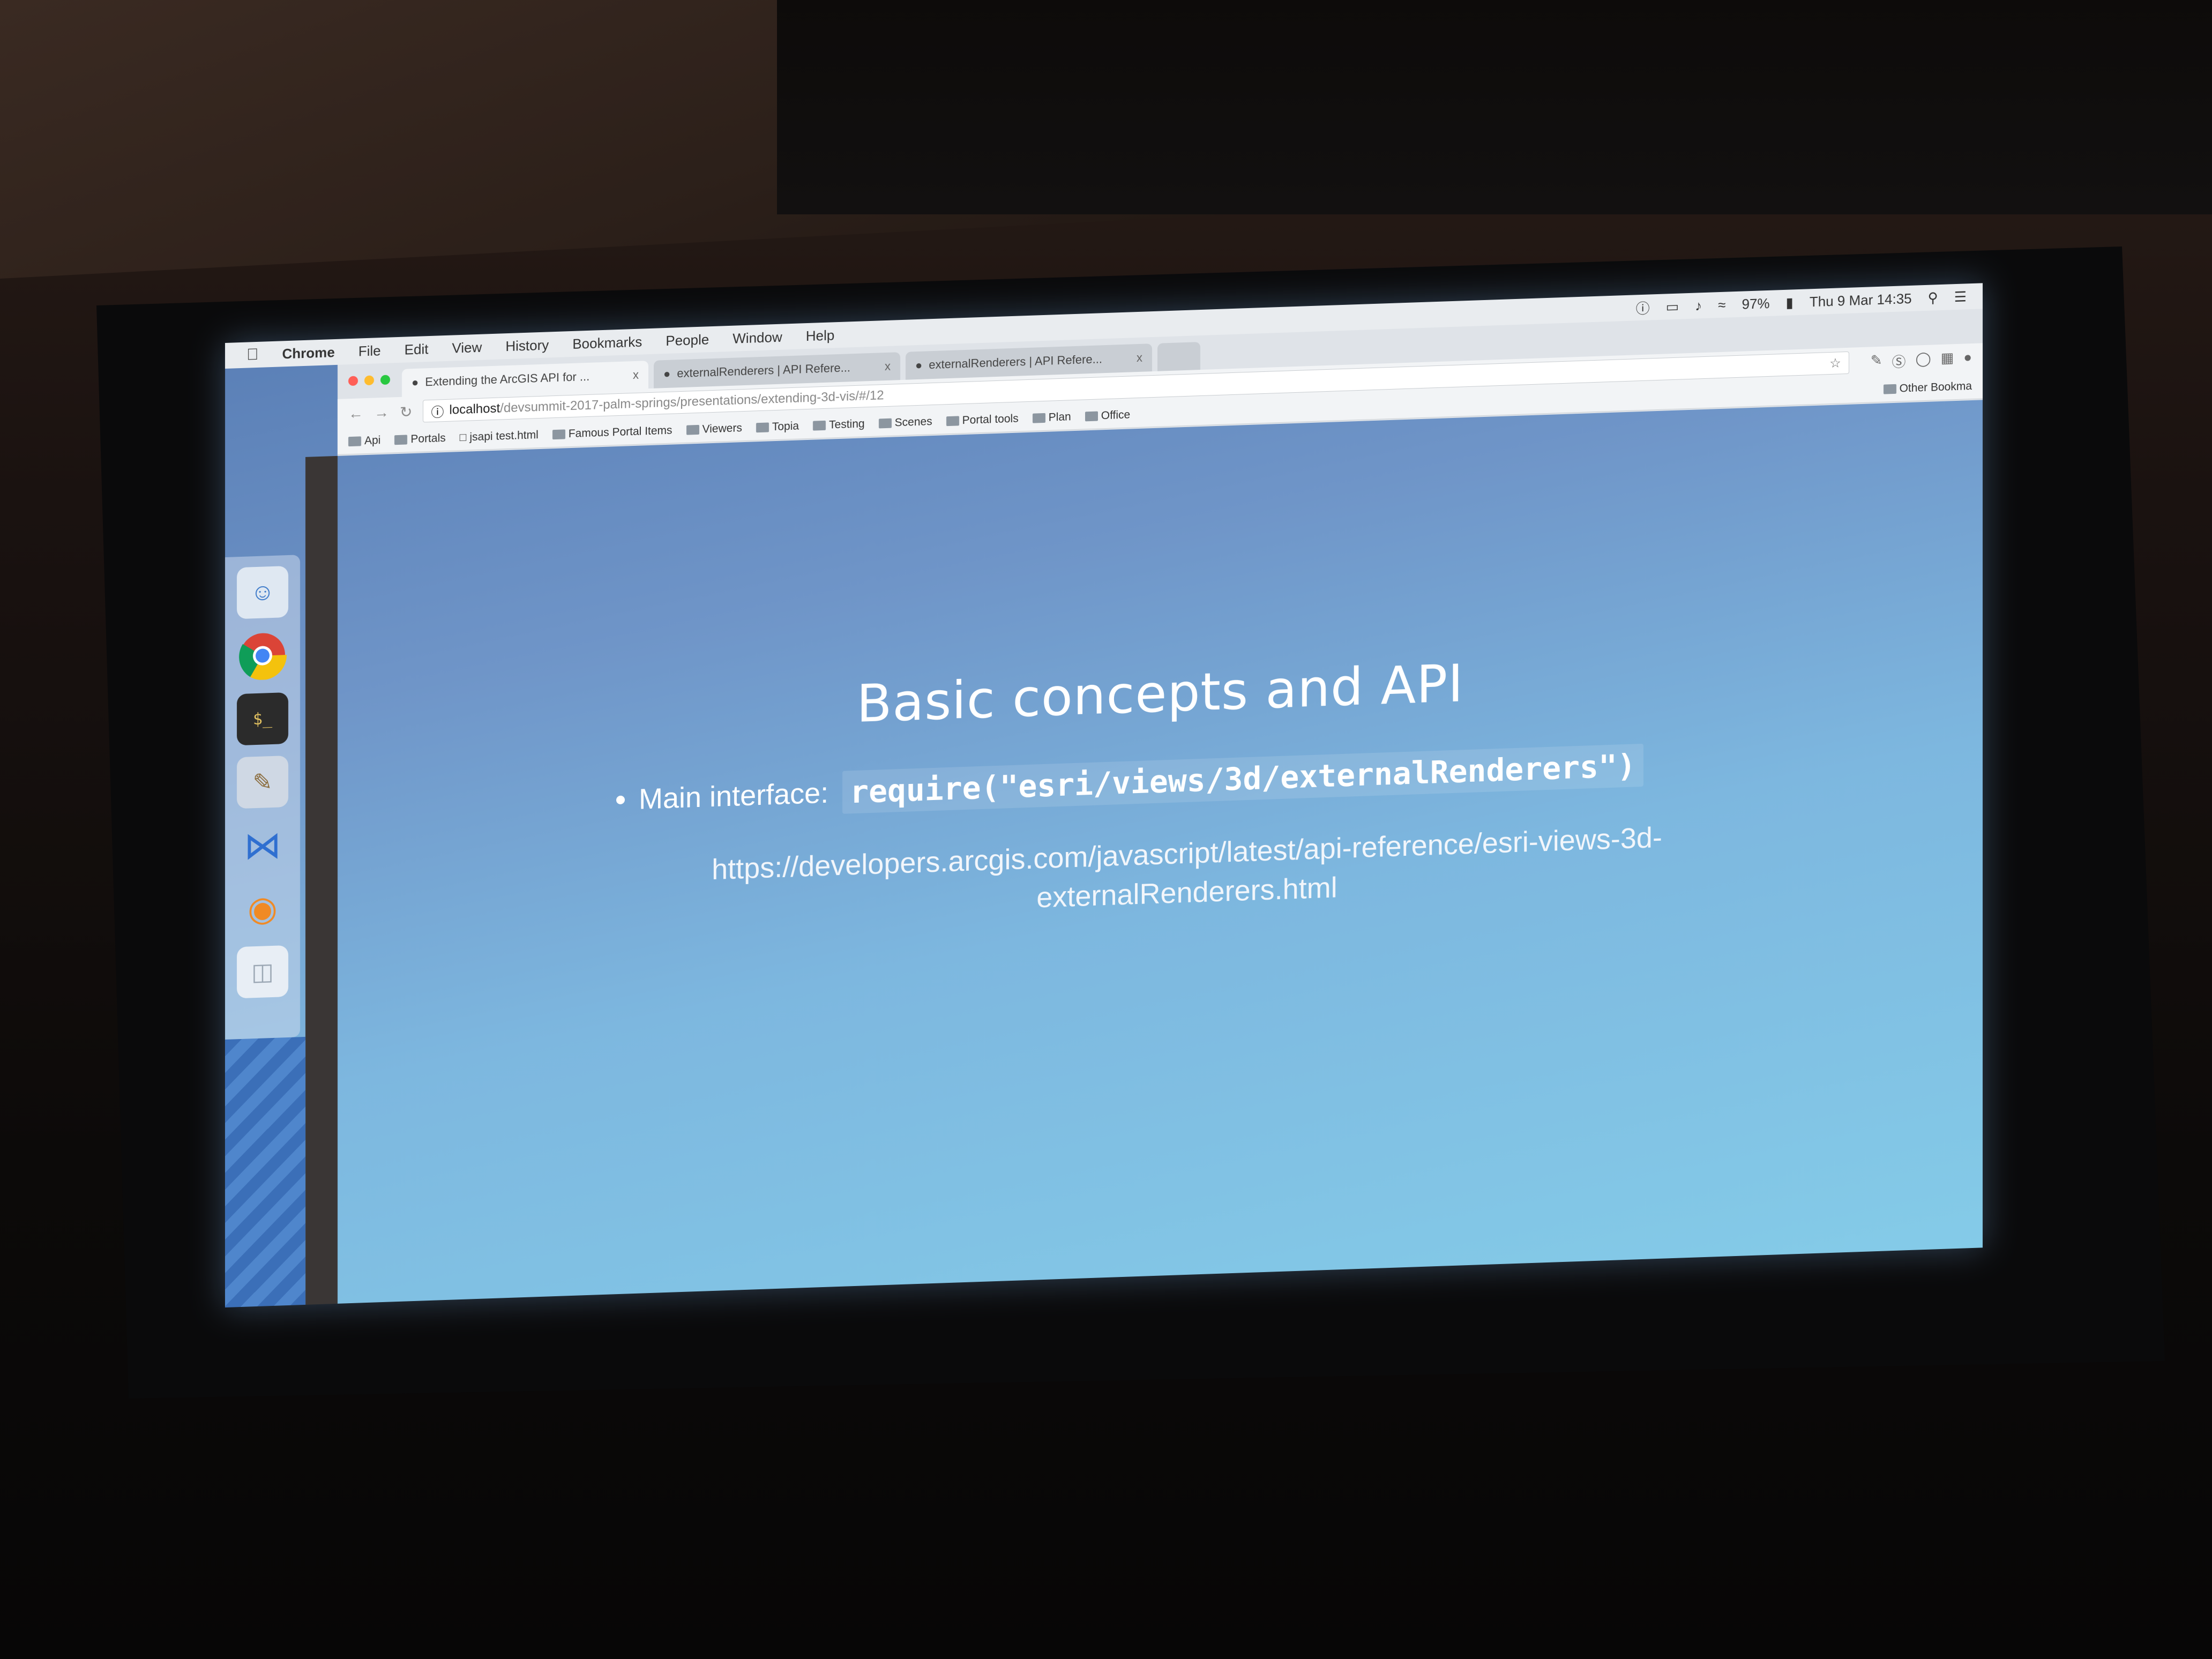  I want to click on bookmark-label: Portals, so click(428, 438).